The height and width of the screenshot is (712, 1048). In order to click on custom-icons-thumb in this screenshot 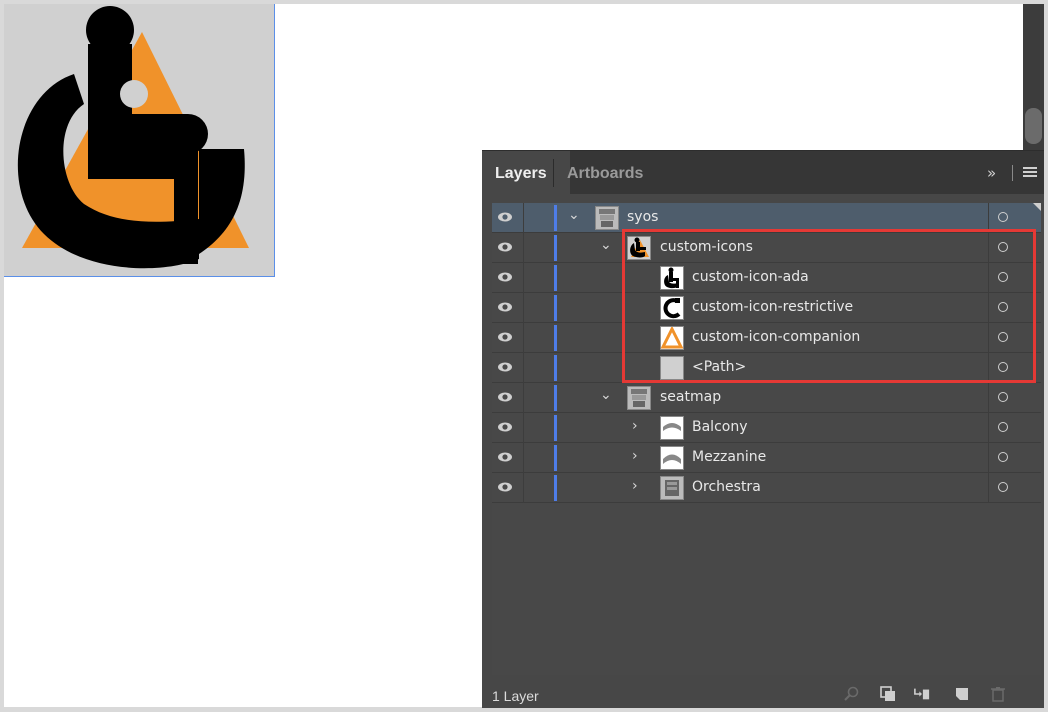, I will do `click(639, 248)`.